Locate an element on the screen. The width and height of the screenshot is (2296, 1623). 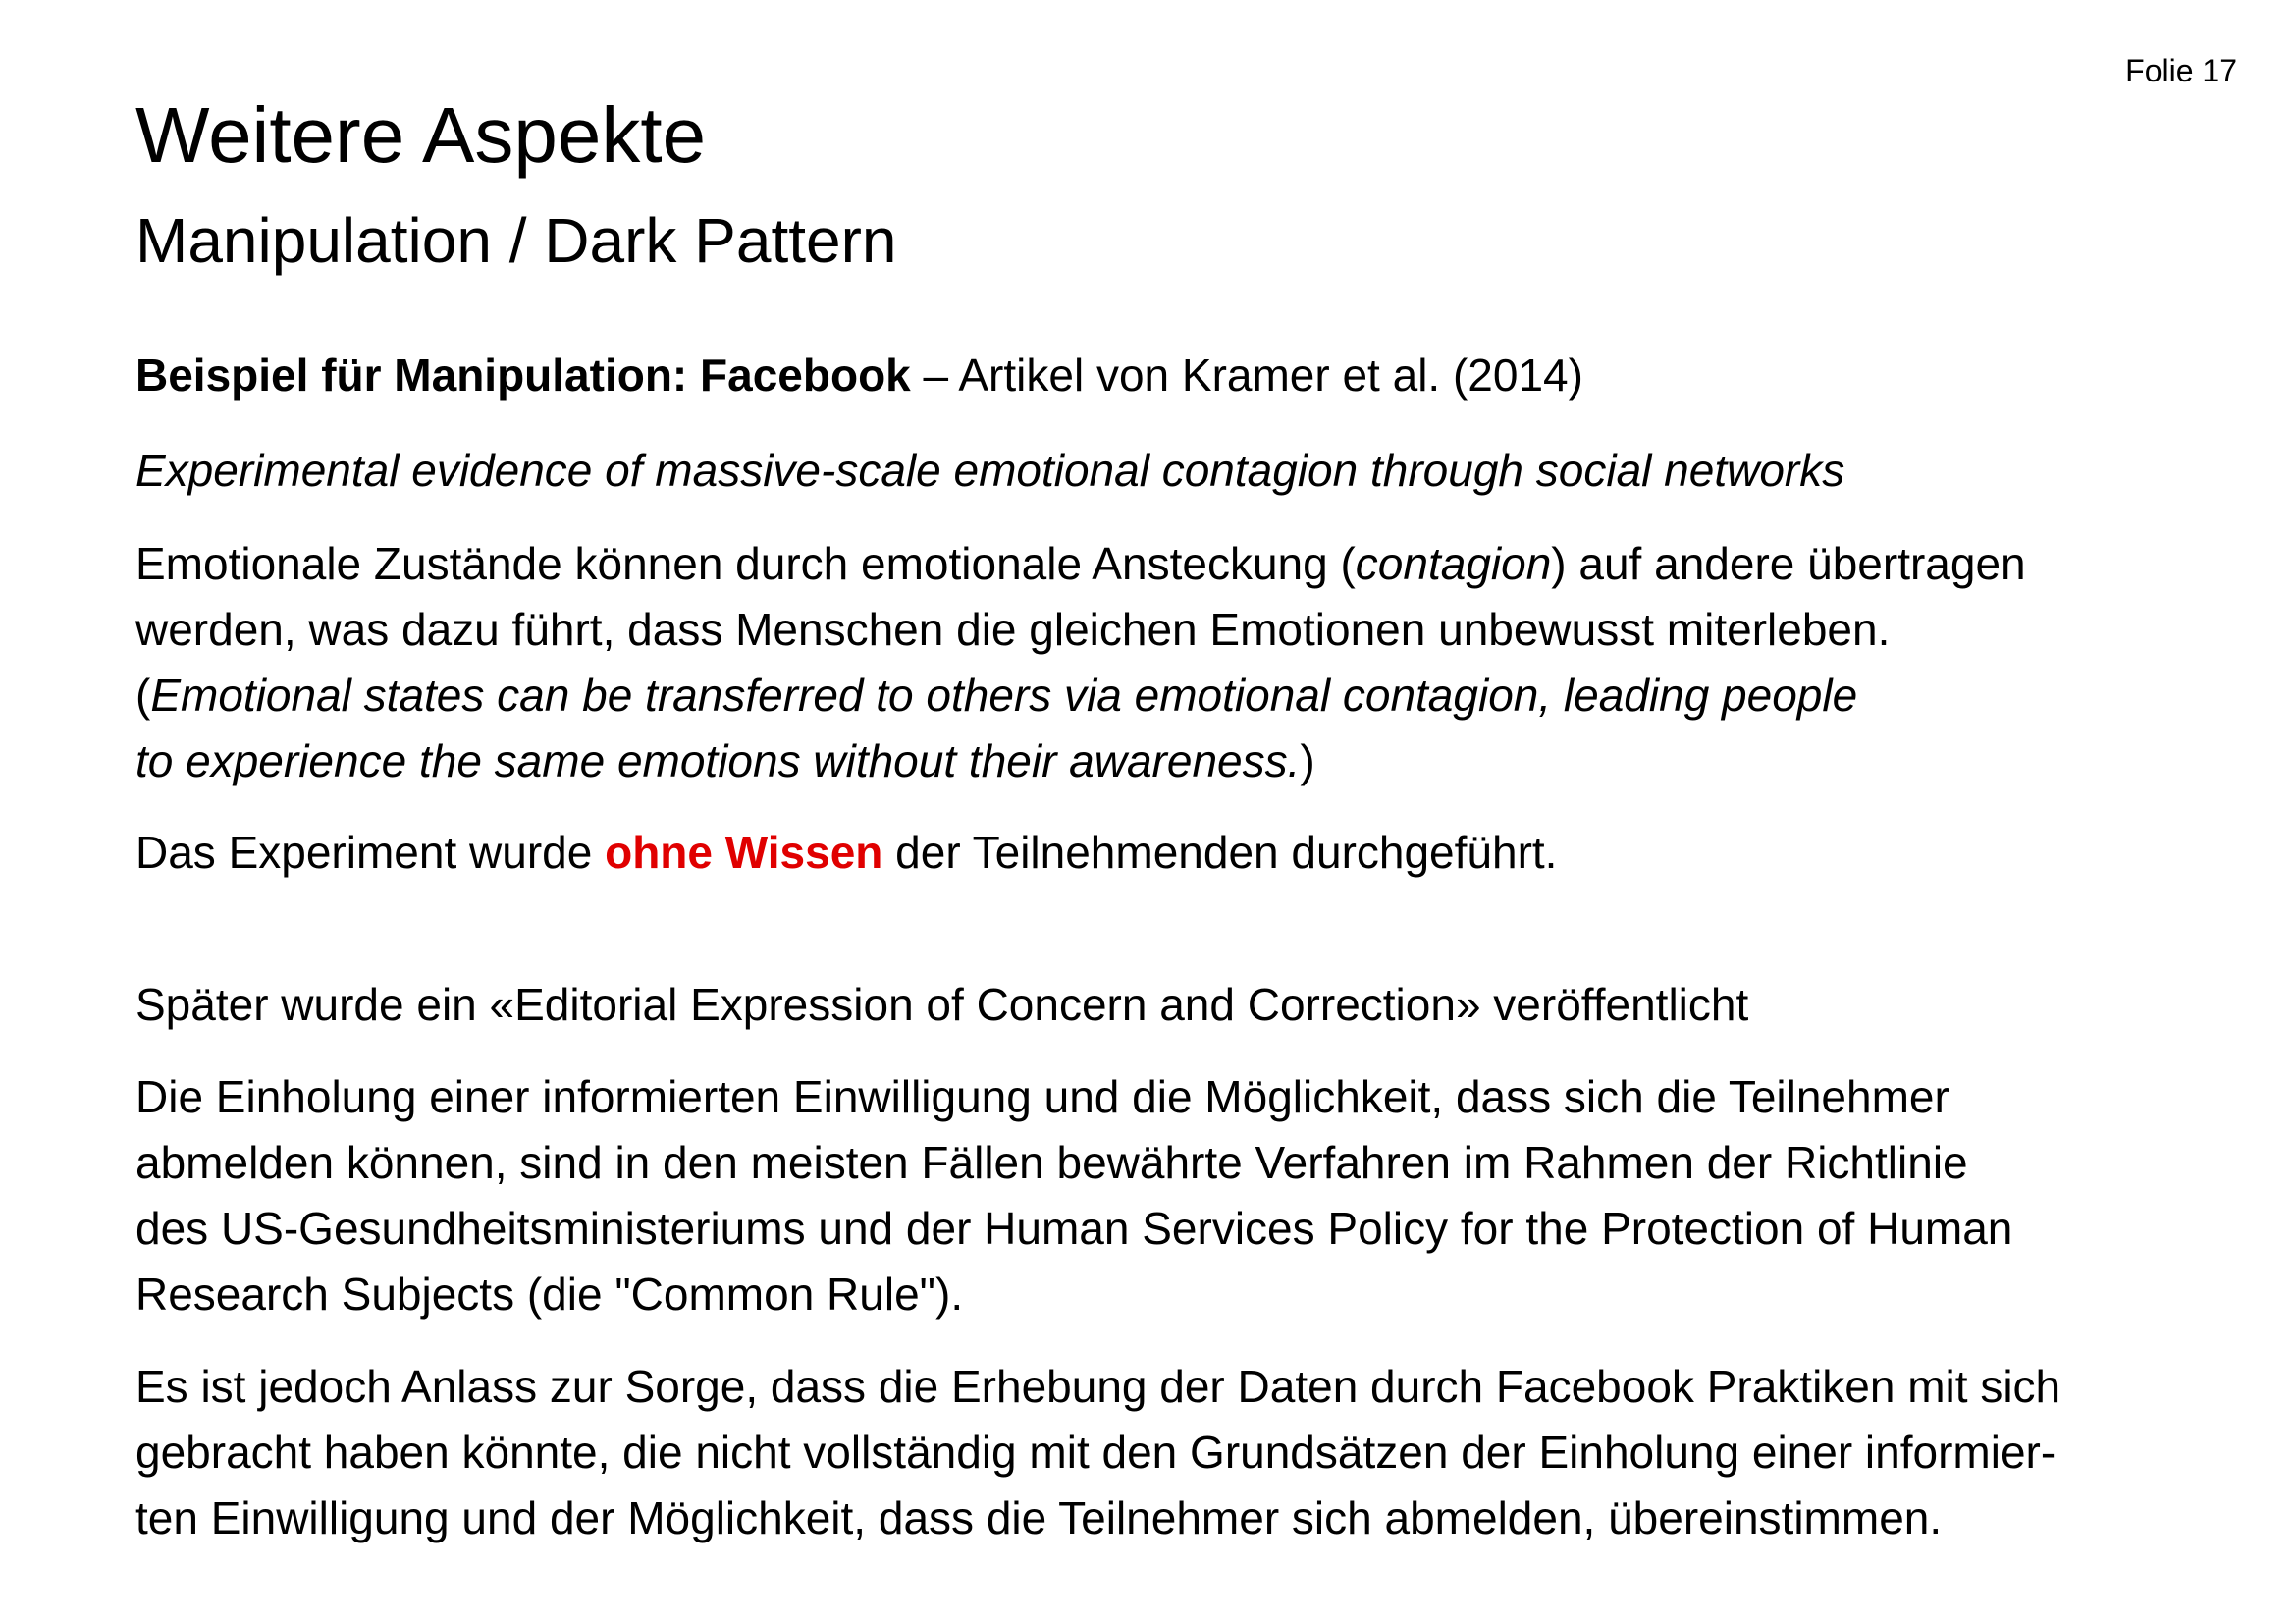
page-subtitle: Manipulation / Dark Pattern is located at coordinates (516, 240).